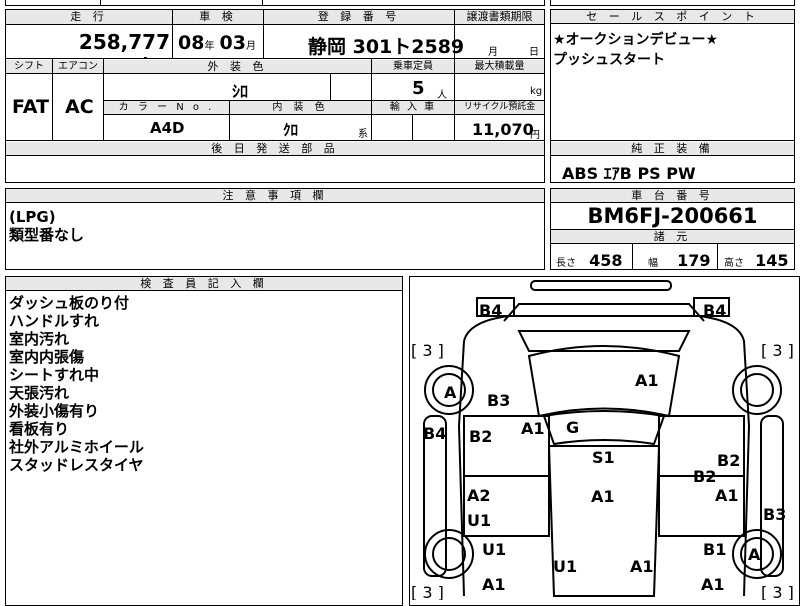 The image size is (800, 606). What do you see at coordinates (204, 284) in the screenshot?
I see `inspector-header: 検 査 員 記 入 欄` at bounding box center [204, 284].